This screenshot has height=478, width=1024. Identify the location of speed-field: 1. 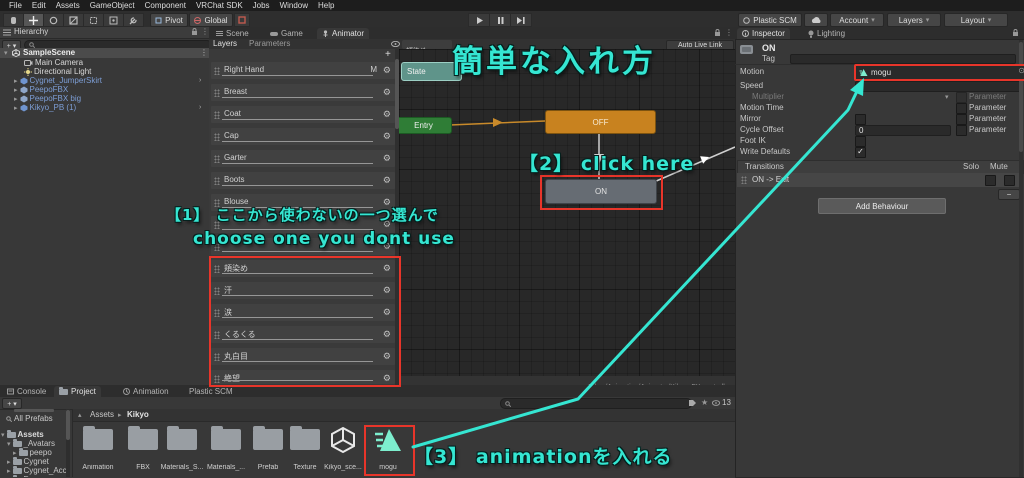
(939, 86).